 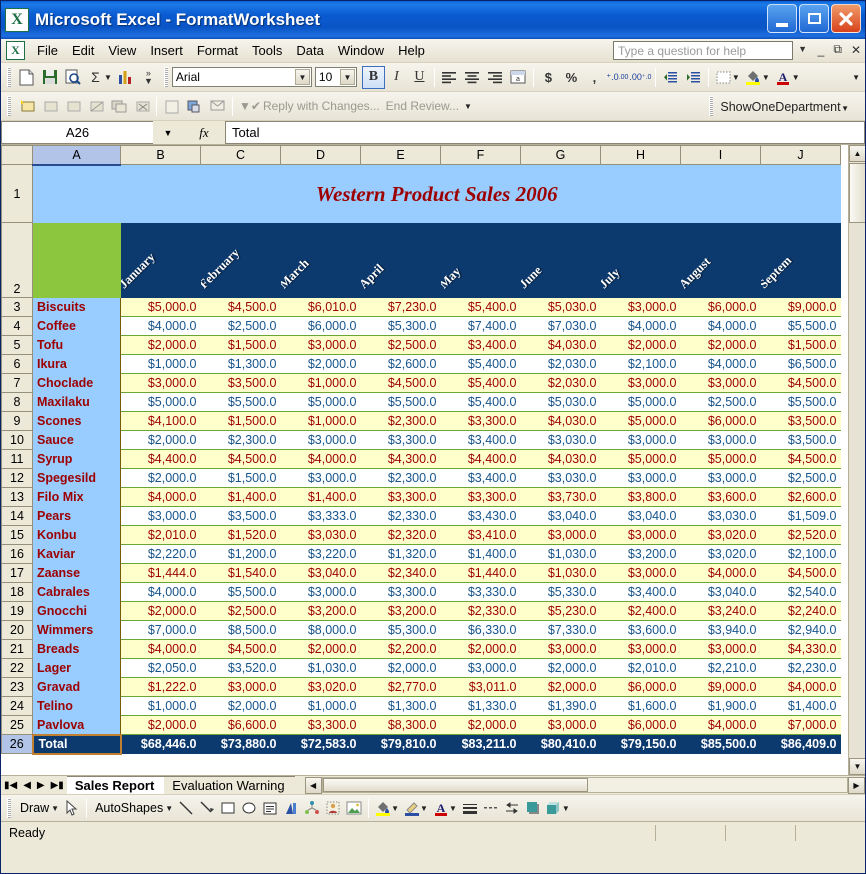 What do you see at coordinates (800, 497) in the screenshot?
I see `data-cell: $2,600.0` at bounding box center [800, 497].